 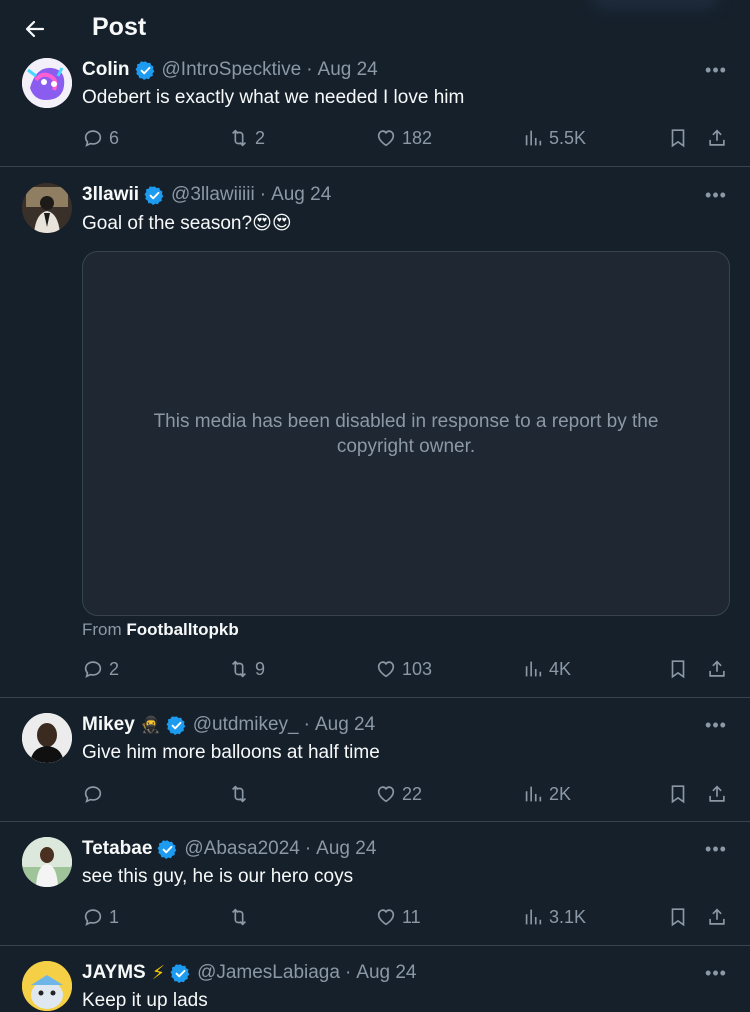 What do you see at coordinates (260, 137) in the screenshot?
I see `repost-count: 2` at bounding box center [260, 137].